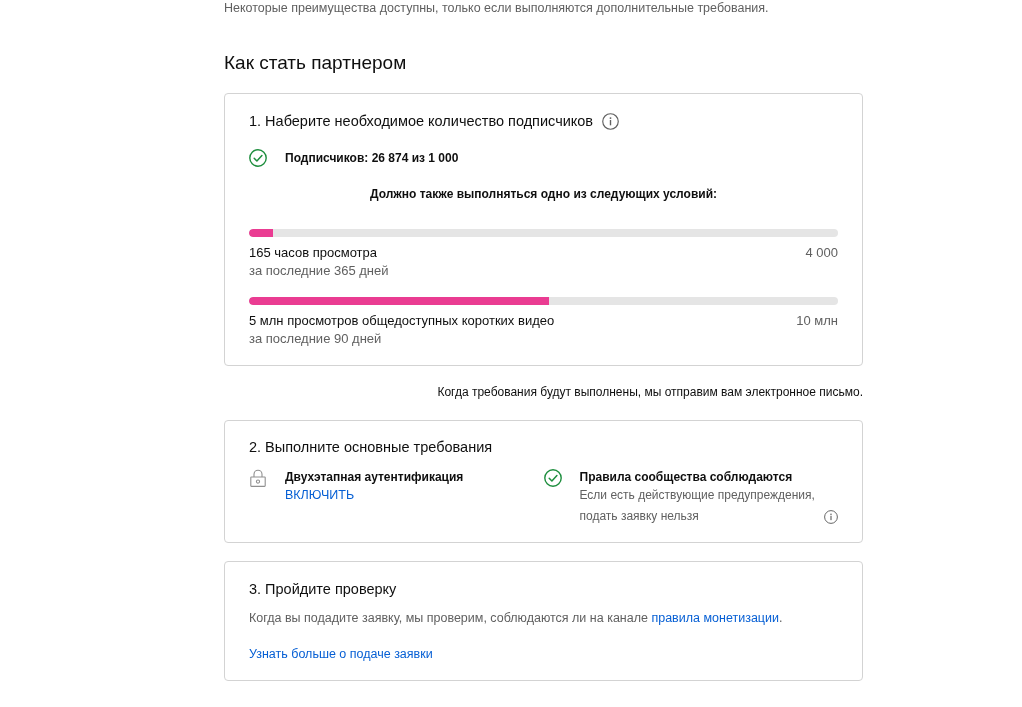 Image resolution: width=1022 pixels, height=707 pixels. I want to click on condition-note: Должно также выполняться одно из следующих условий:, so click(543, 194).